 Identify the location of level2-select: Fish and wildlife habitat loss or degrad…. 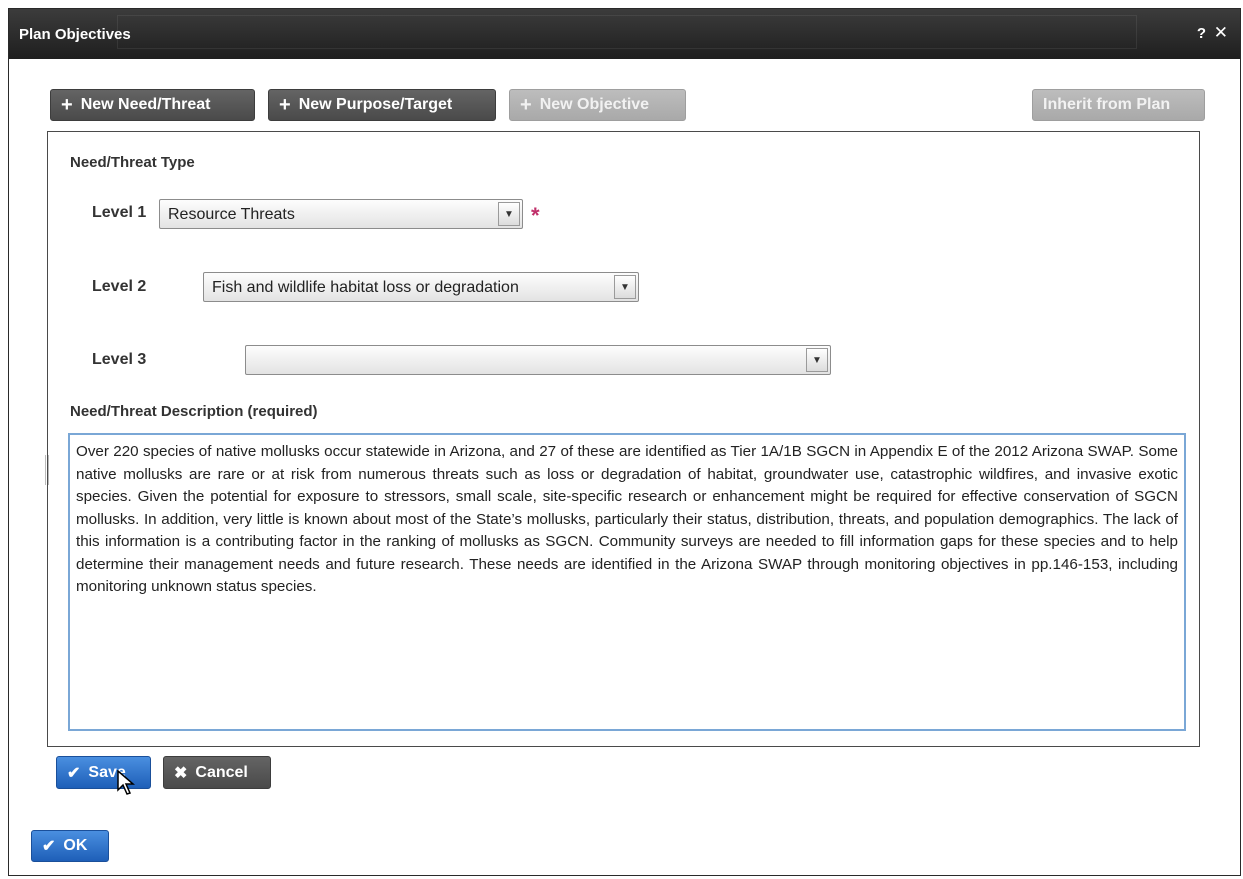
(421, 287).